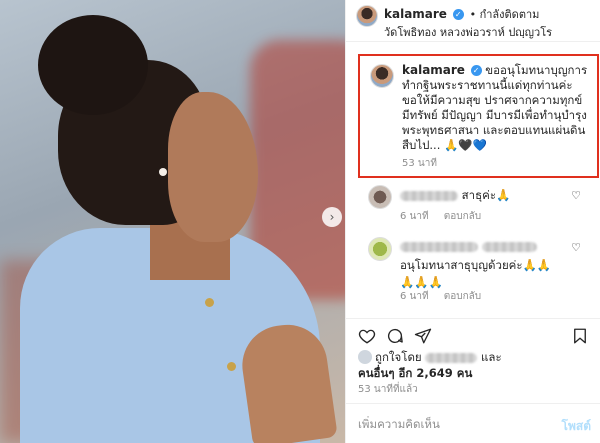  What do you see at coordinates (415, 14) in the screenshot?
I see `author-username: kalamare` at bounding box center [415, 14].